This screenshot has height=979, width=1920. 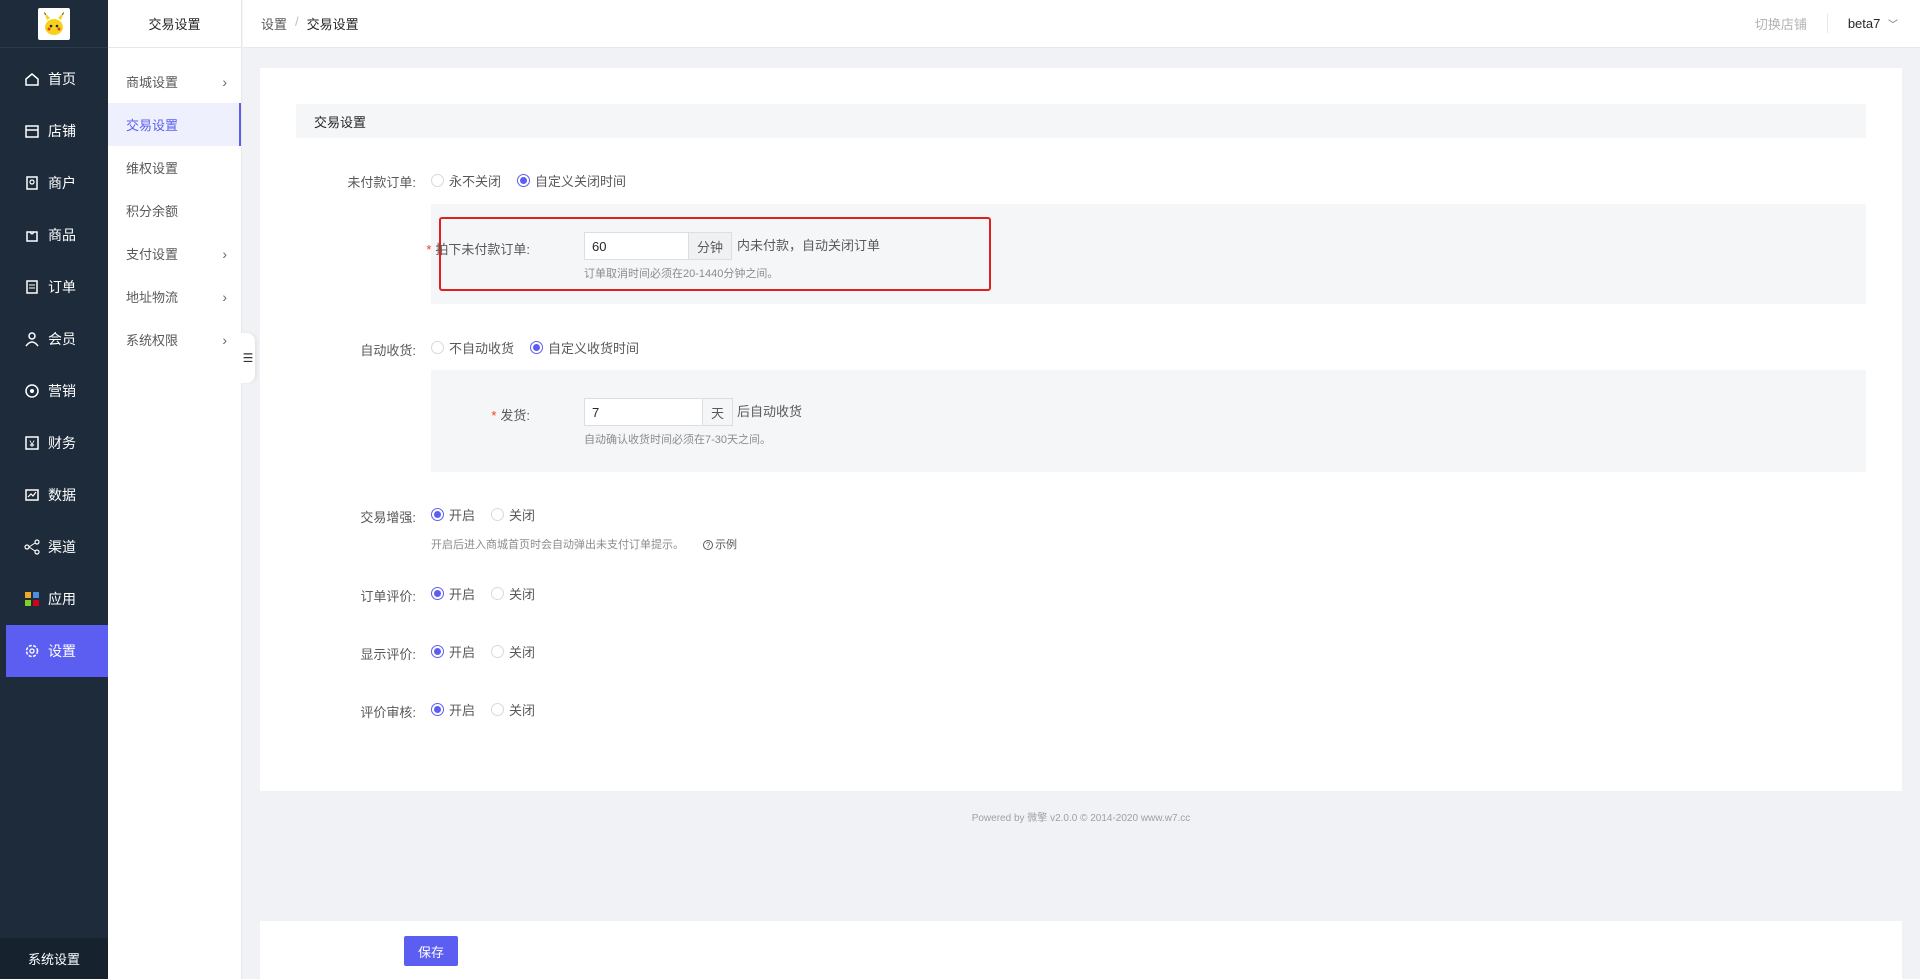 I want to click on unpaid-minutes-group: 分钟, so click(x=658, y=246).